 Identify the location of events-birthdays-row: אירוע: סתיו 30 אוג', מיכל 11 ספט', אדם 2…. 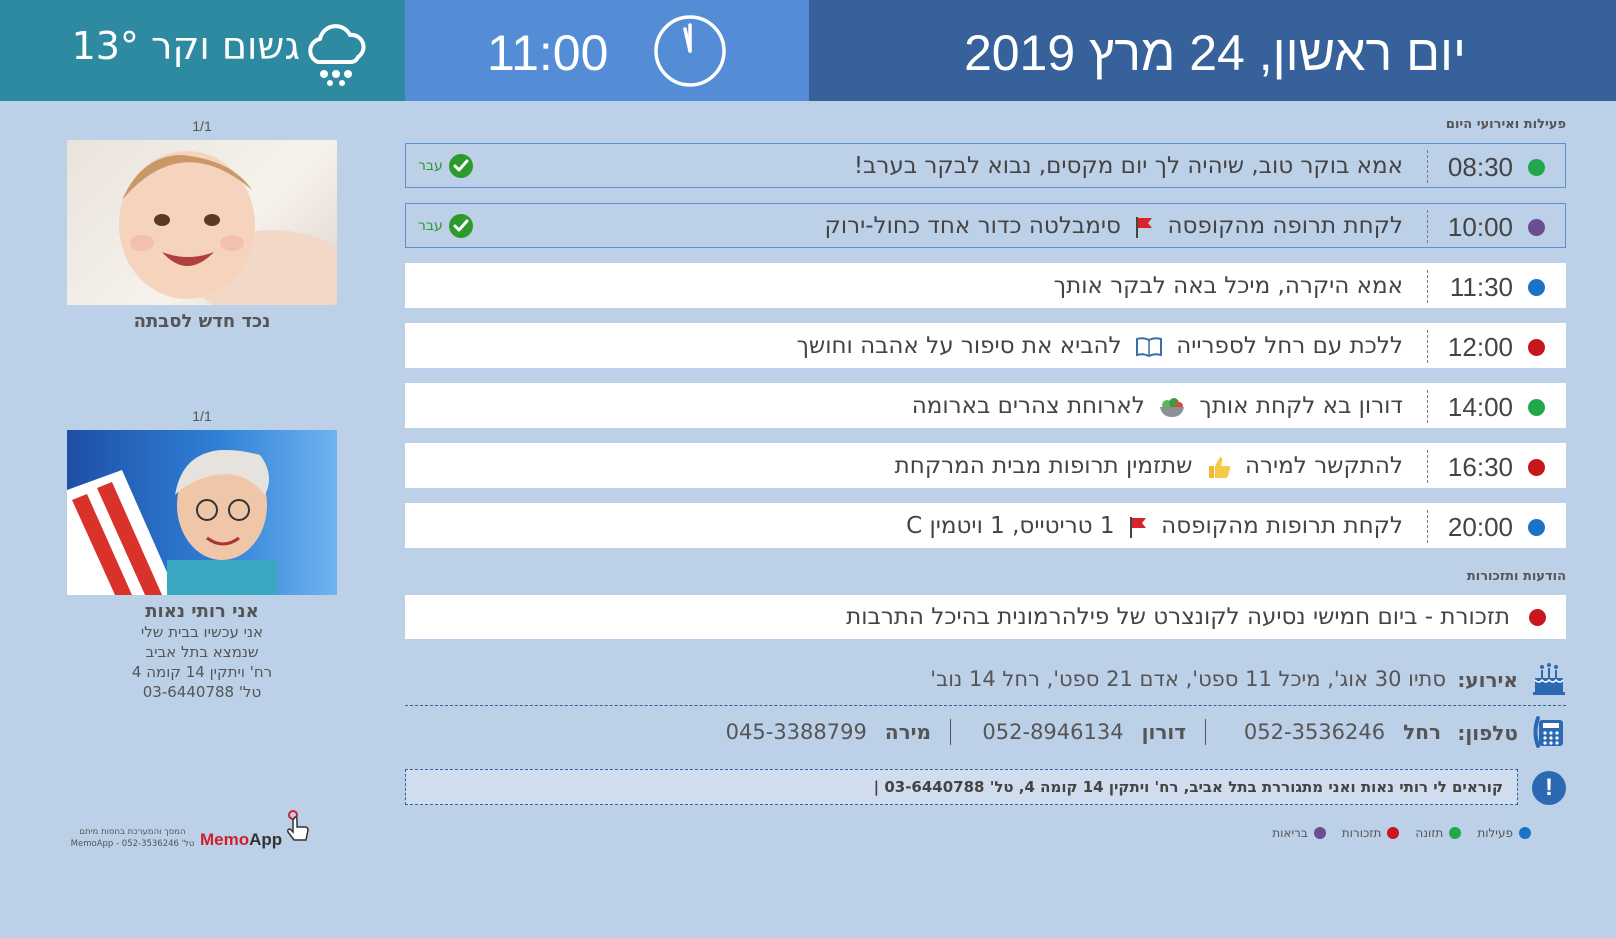
(985, 683).